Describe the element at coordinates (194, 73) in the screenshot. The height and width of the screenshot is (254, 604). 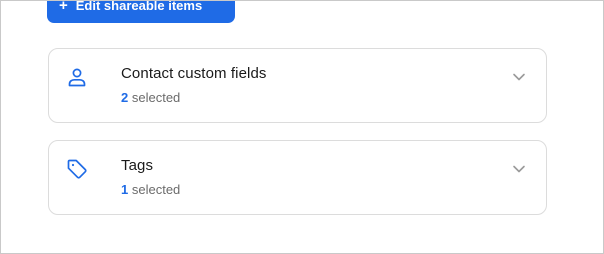
I see `card-title: Contact custom fields` at that location.